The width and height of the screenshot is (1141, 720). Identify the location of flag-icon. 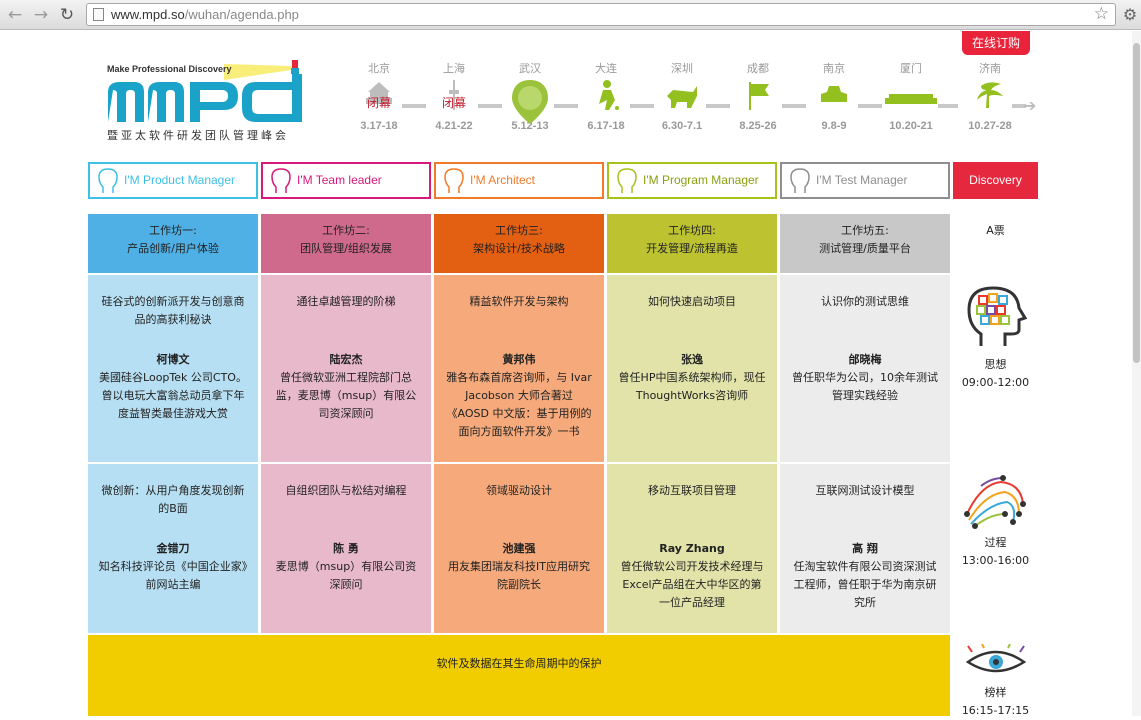
(758, 98).